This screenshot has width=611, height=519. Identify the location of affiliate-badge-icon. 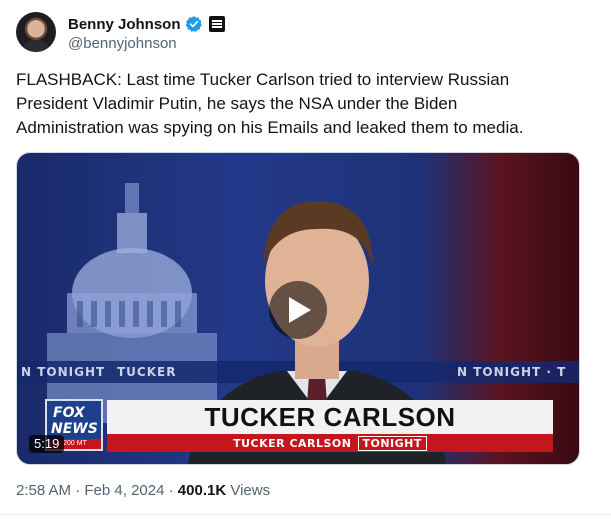
(216, 24).